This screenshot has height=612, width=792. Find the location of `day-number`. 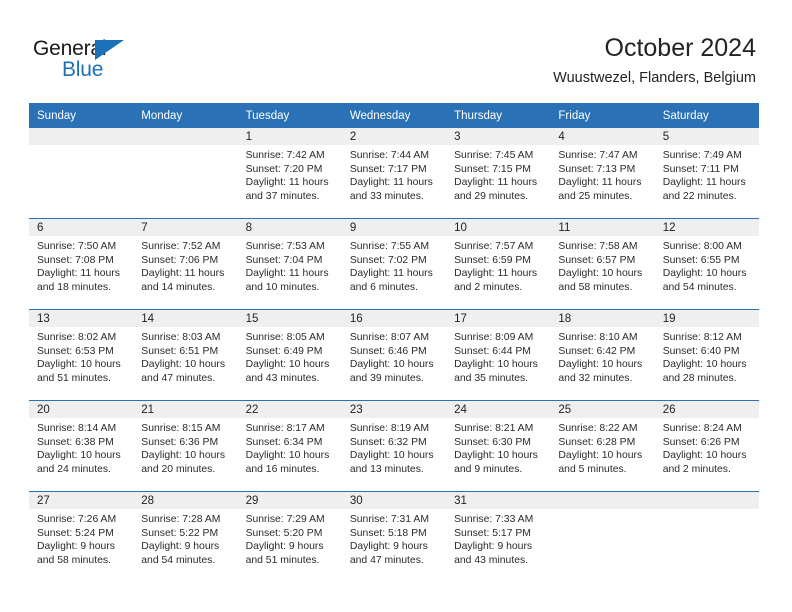

day-number is located at coordinates (602, 500).